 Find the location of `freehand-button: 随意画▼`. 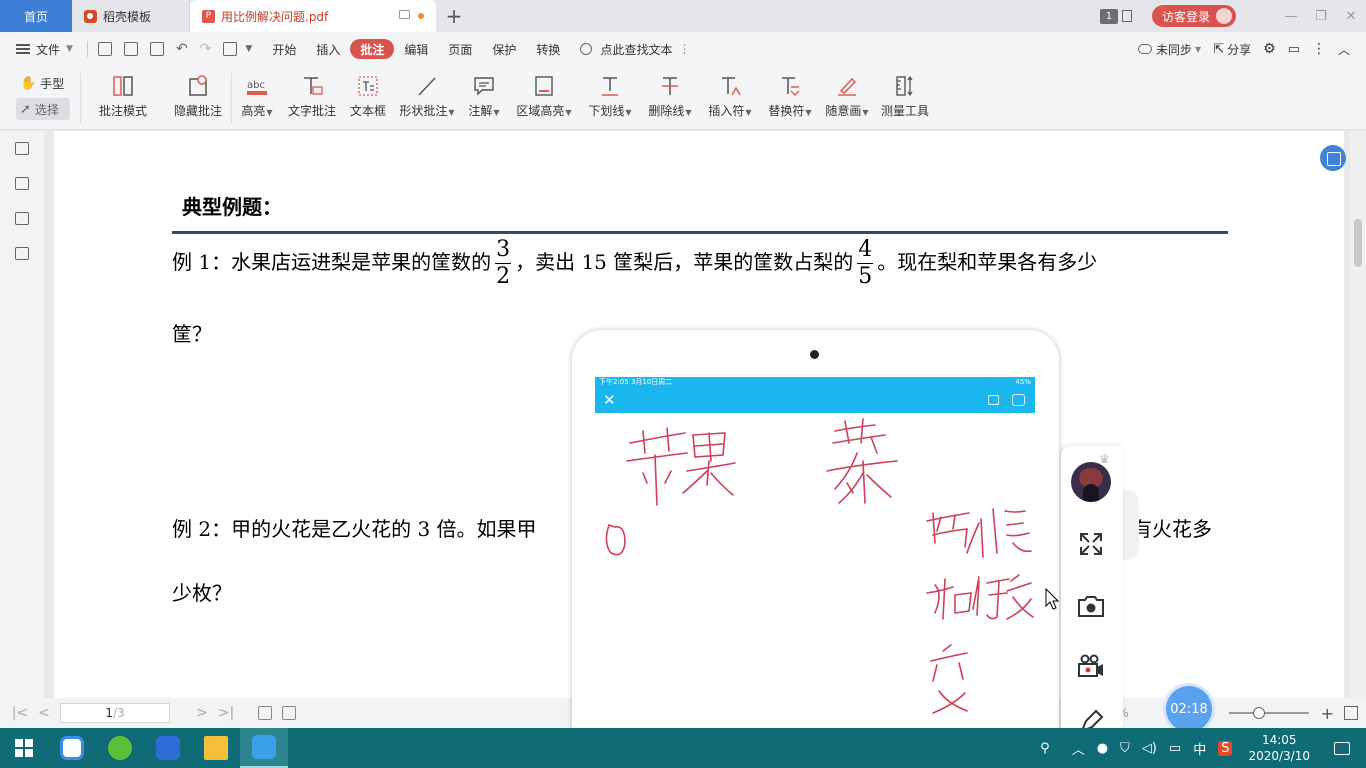

freehand-button: 随意画▼ is located at coordinates (847, 98).